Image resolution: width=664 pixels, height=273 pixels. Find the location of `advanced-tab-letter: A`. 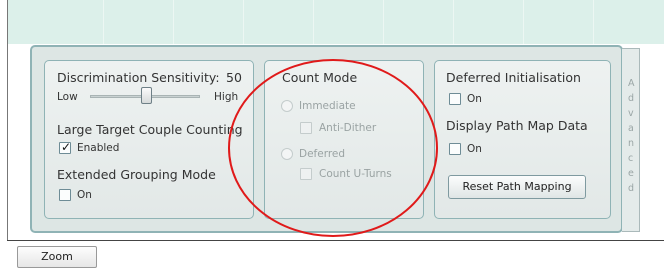

advanced-tab-letter: A is located at coordinates (631, 83).